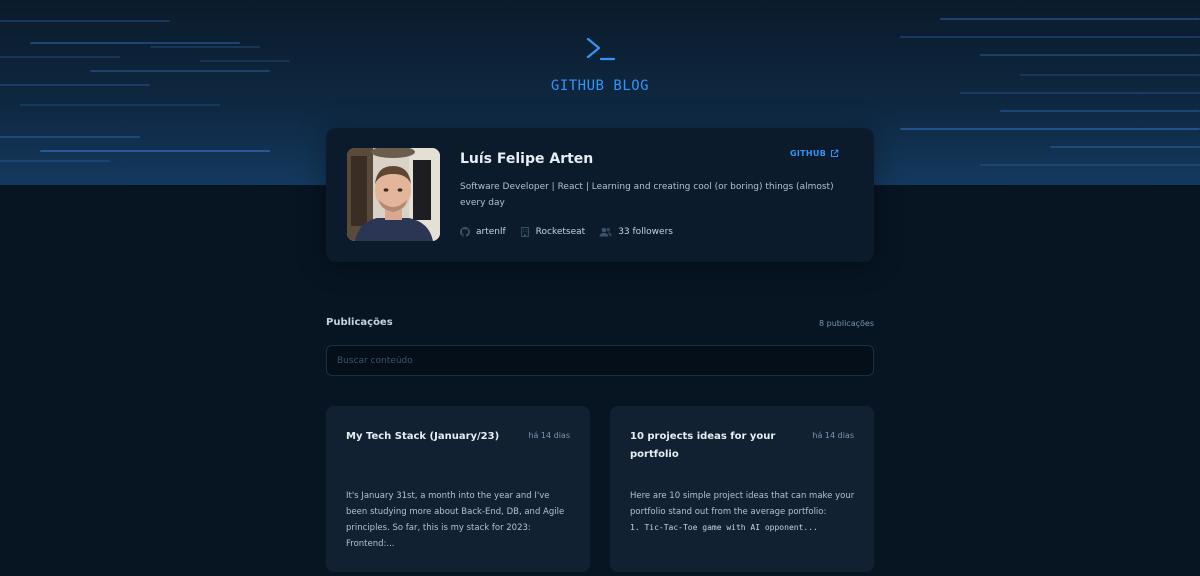 The width and height of the screenshot is (1200, 576). What do you see at coordinates (465, 232) in the screenshot?
I see `github-icon` at bounding box center [465, 232].